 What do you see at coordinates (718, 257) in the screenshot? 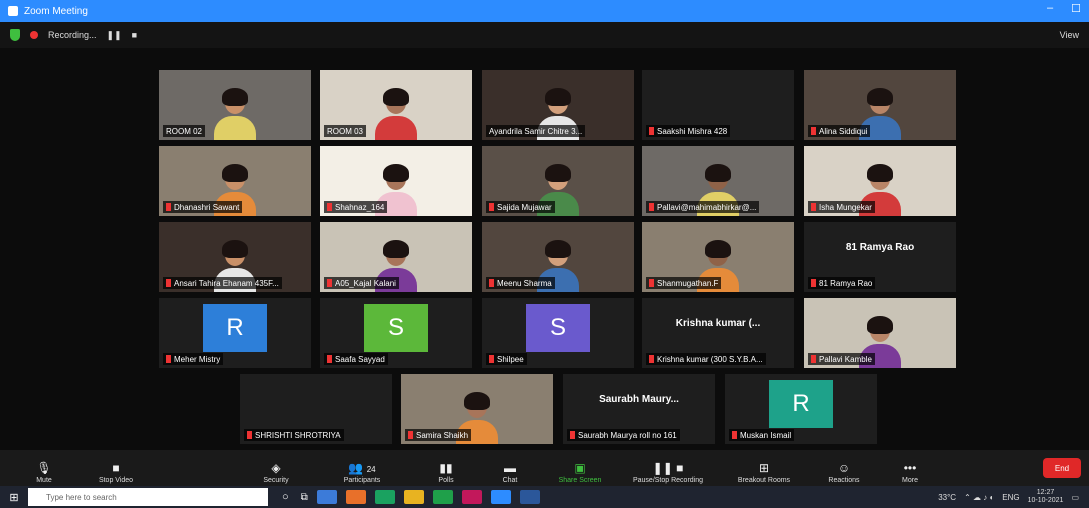
I see `participant-tile: Shanmugathan.F` at bounding box center [718, 257].